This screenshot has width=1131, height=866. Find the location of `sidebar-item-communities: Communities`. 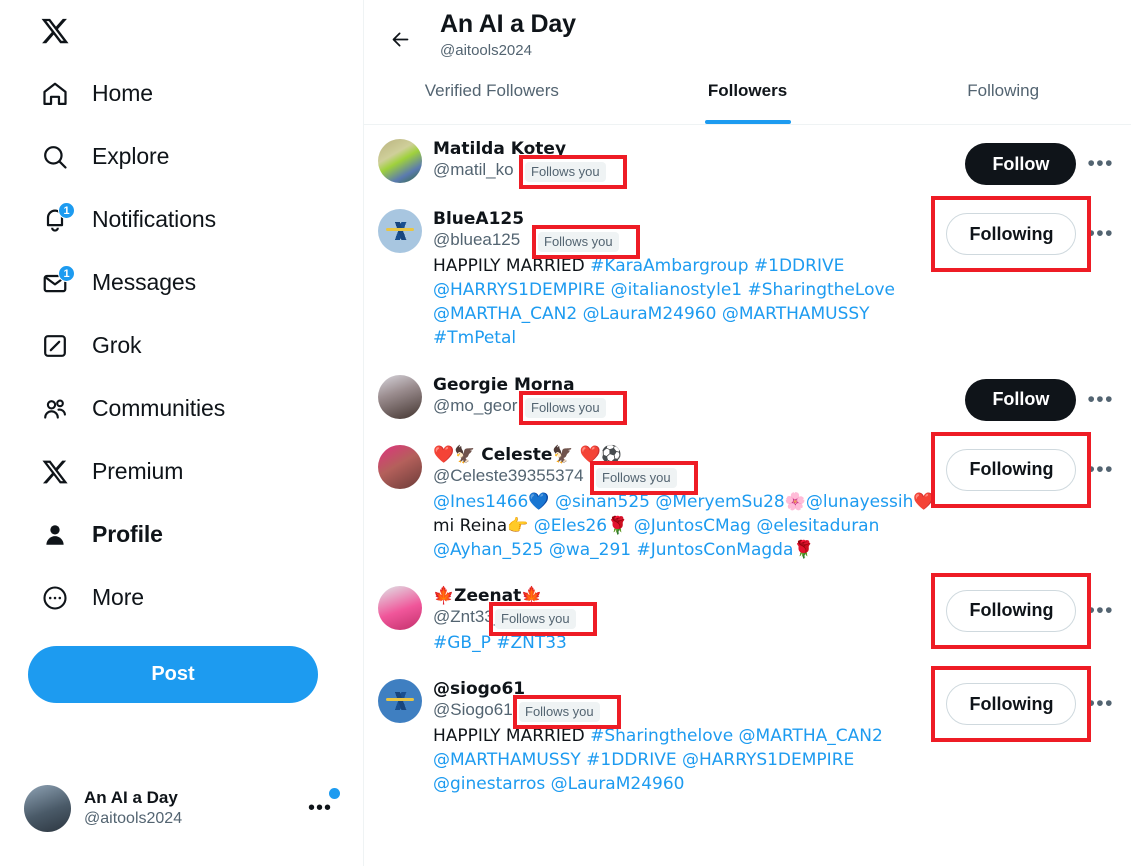

sidebar-item-communities: Communities is located at coordinates (181, 408).